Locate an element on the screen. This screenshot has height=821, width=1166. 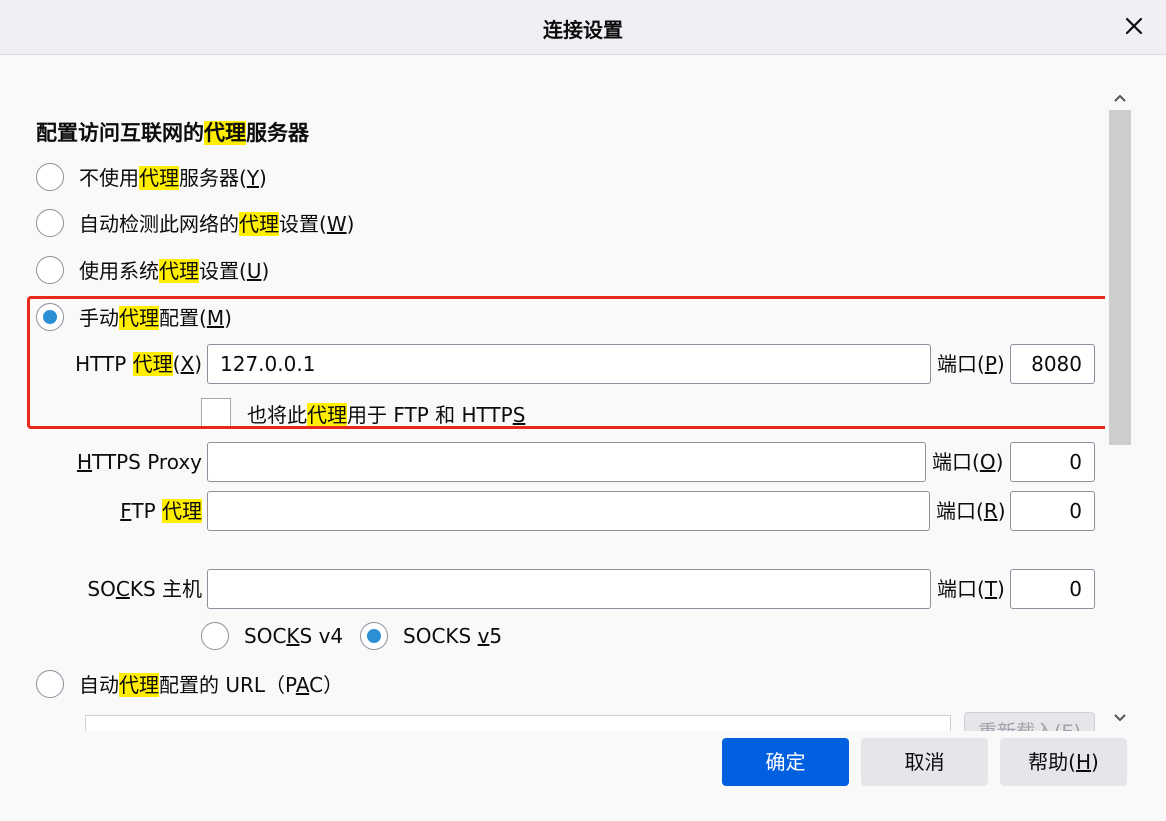
radio-auto-detect: 自动检测此网络的代理设置(W) is located at coordinates (195, 222).